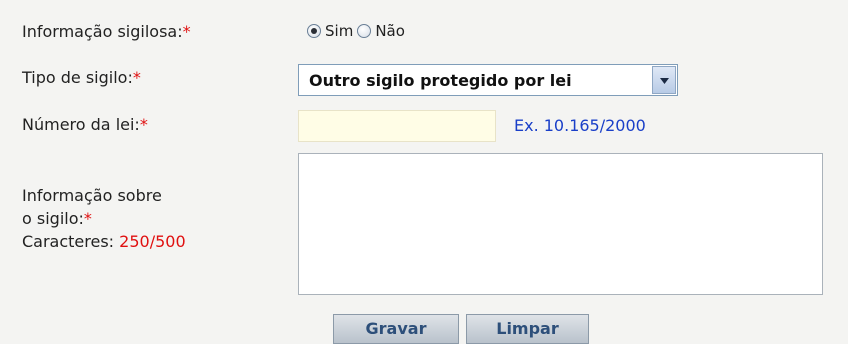 The width and height of the screenshot is (848, 344). I want to click on law-number-example: Ex. 10.165/2000, so click(580, 125).